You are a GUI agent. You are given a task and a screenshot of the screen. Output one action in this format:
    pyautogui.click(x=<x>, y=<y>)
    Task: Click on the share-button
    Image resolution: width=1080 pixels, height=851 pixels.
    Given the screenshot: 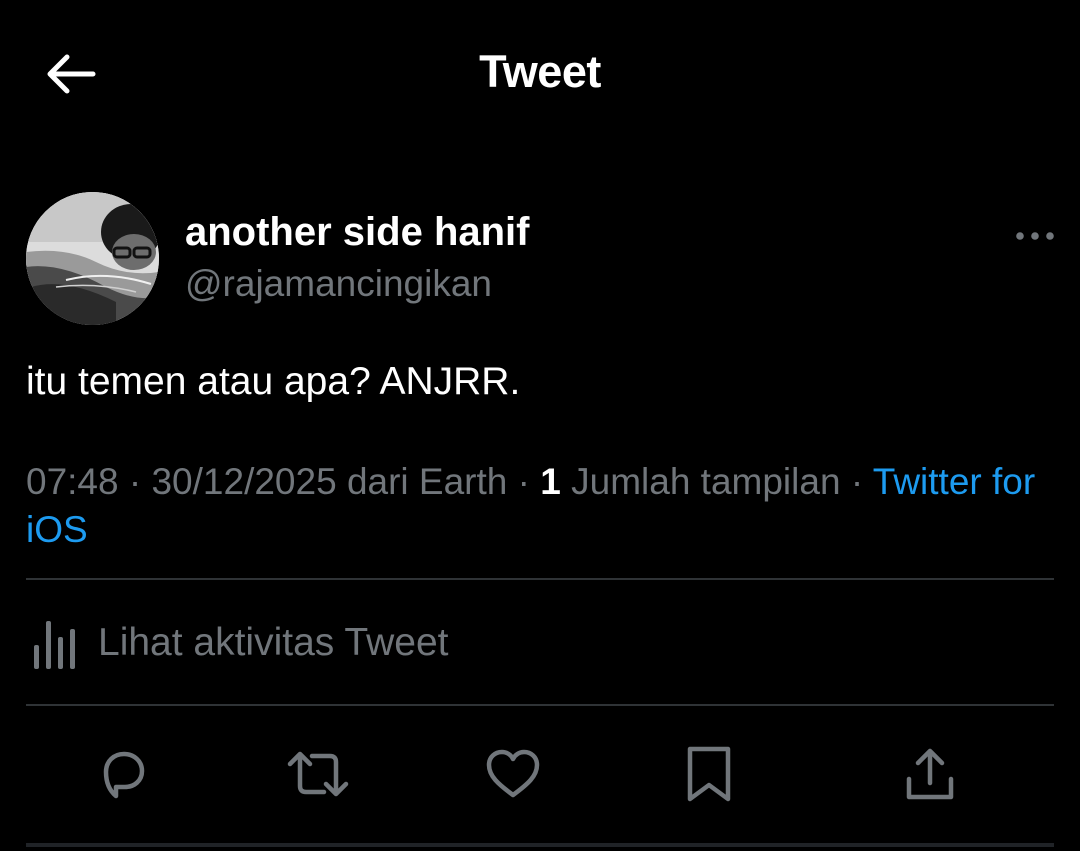 What is the action you would take?
    pyautogui.click(x=930, y=774)
    